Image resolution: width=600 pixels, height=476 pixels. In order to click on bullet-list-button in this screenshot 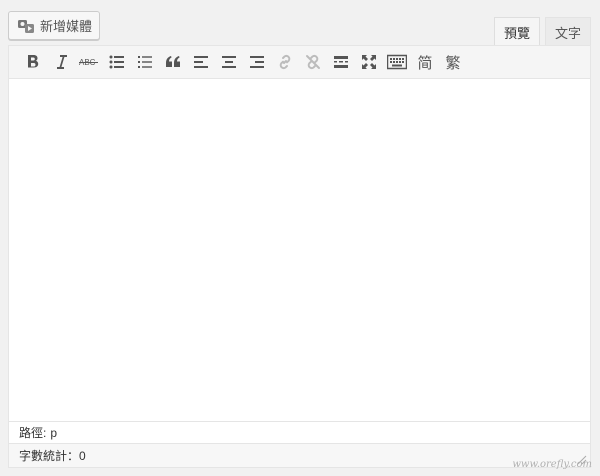, I will do `click(117, 62)`.